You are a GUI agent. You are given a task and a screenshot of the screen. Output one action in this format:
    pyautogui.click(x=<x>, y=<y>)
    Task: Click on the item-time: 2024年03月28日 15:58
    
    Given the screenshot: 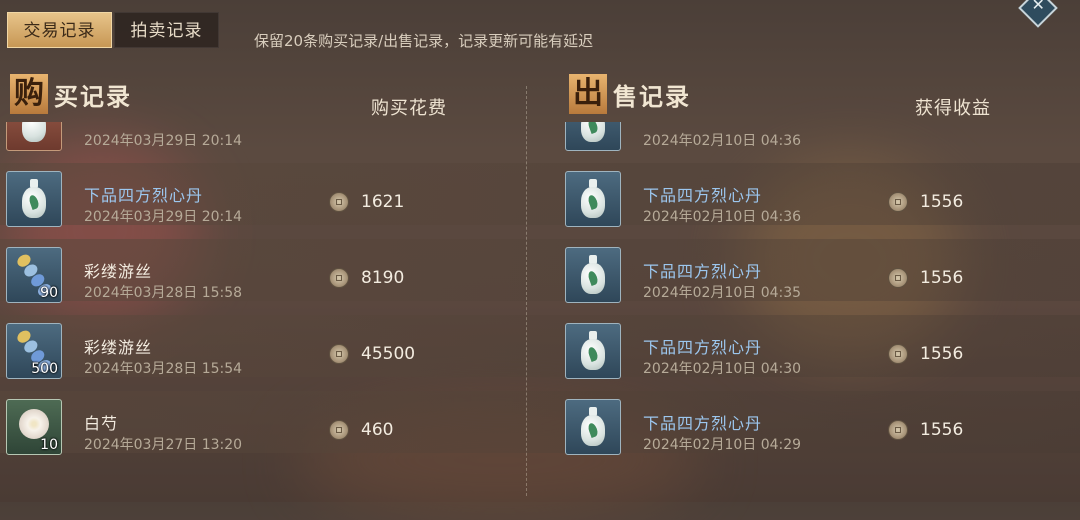 What is the action you would take?
    pyautogui.click(x=163, y=293)
    